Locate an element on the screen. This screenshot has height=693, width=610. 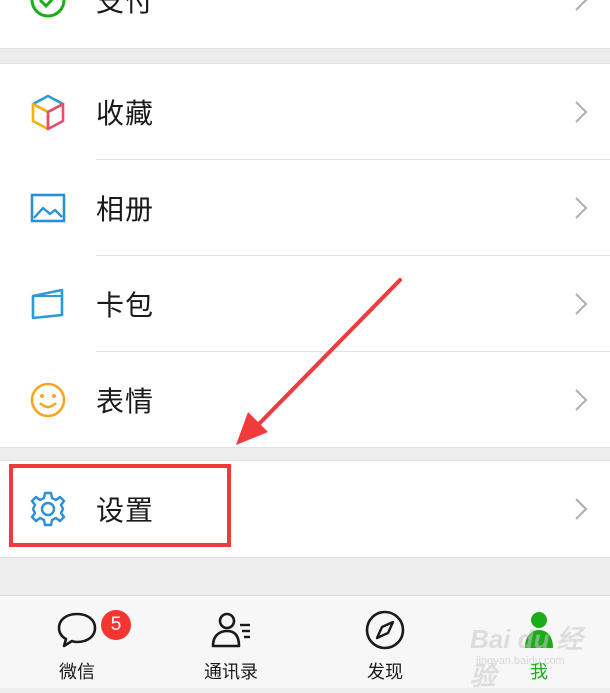
favorites-cube-icon is located at coordinates (48, 112).